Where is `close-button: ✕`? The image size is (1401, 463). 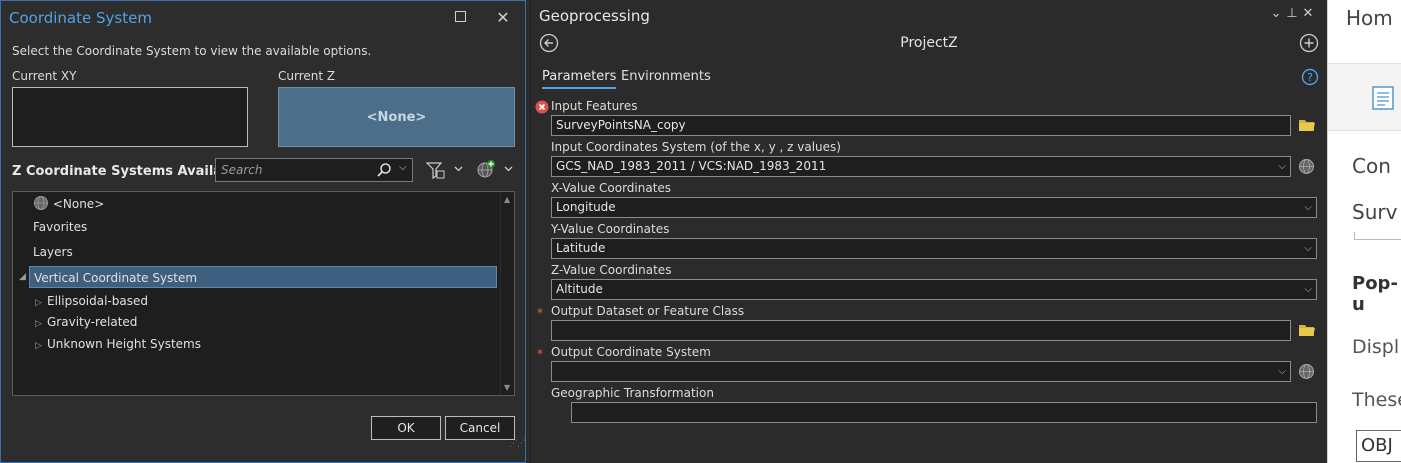
close-button: ✕ is located at coordinates (503, 18).